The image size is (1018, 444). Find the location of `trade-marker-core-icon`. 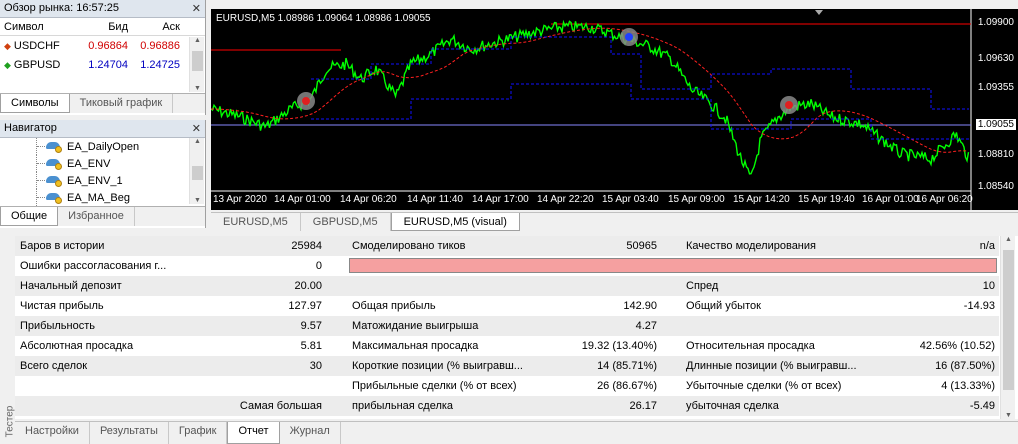

trade-marker-core-icon is located at coordinates (306, 101).